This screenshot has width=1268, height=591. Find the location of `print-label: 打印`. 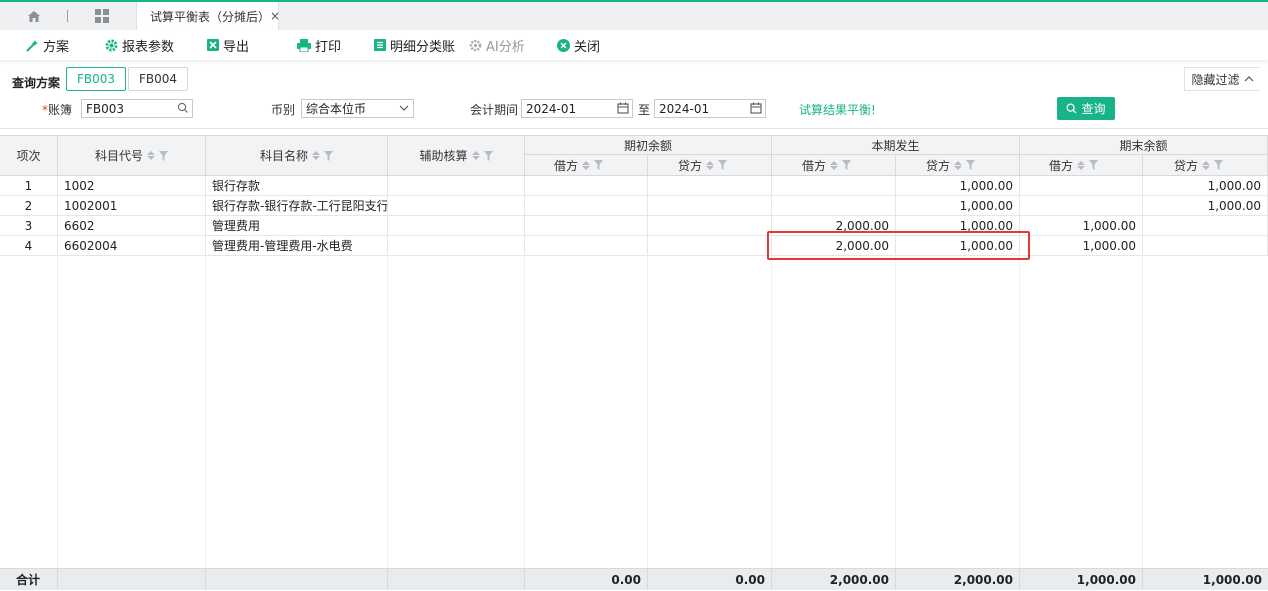

print-label: 打印 is located at coordinates (328, 47).